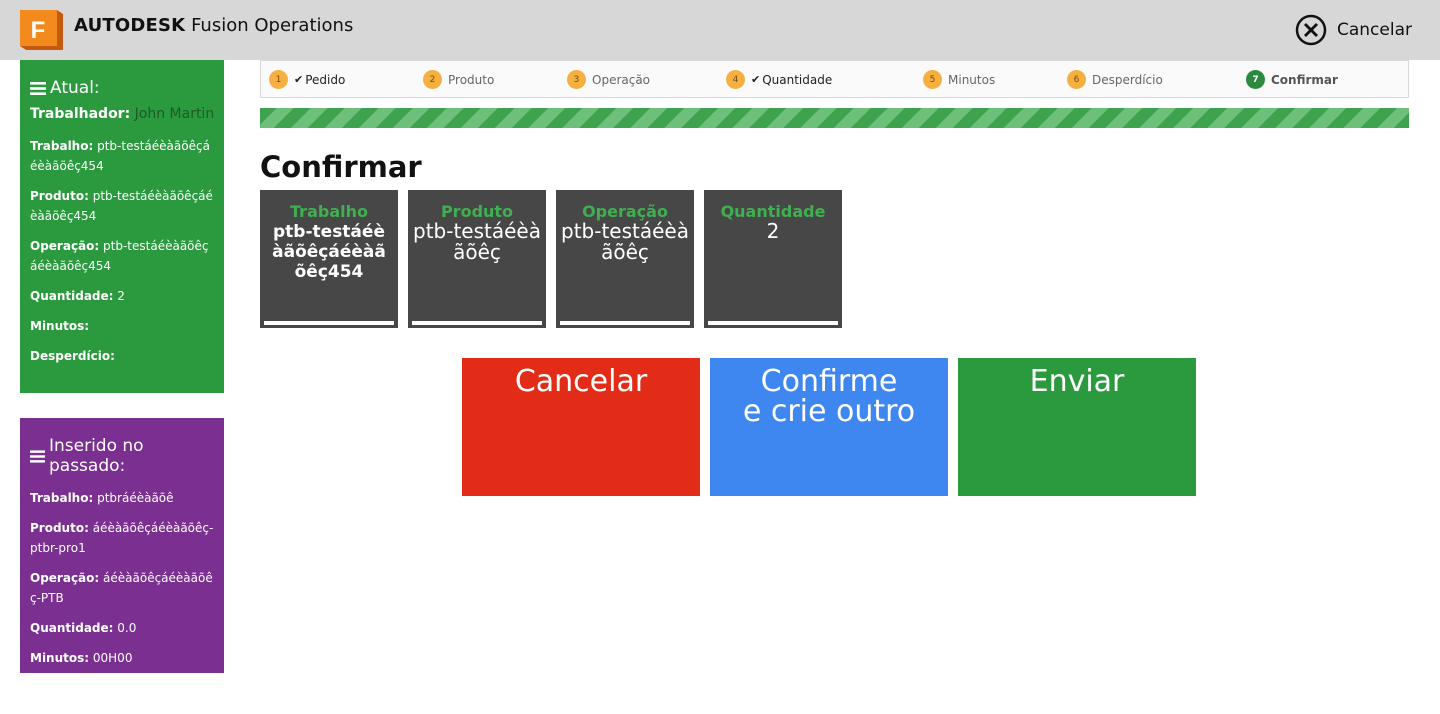 This screenshot has width=1440, height=714. Describe the element at coordinates (621, 79) in the screenshot. I see `step-label: Operação` at that location.